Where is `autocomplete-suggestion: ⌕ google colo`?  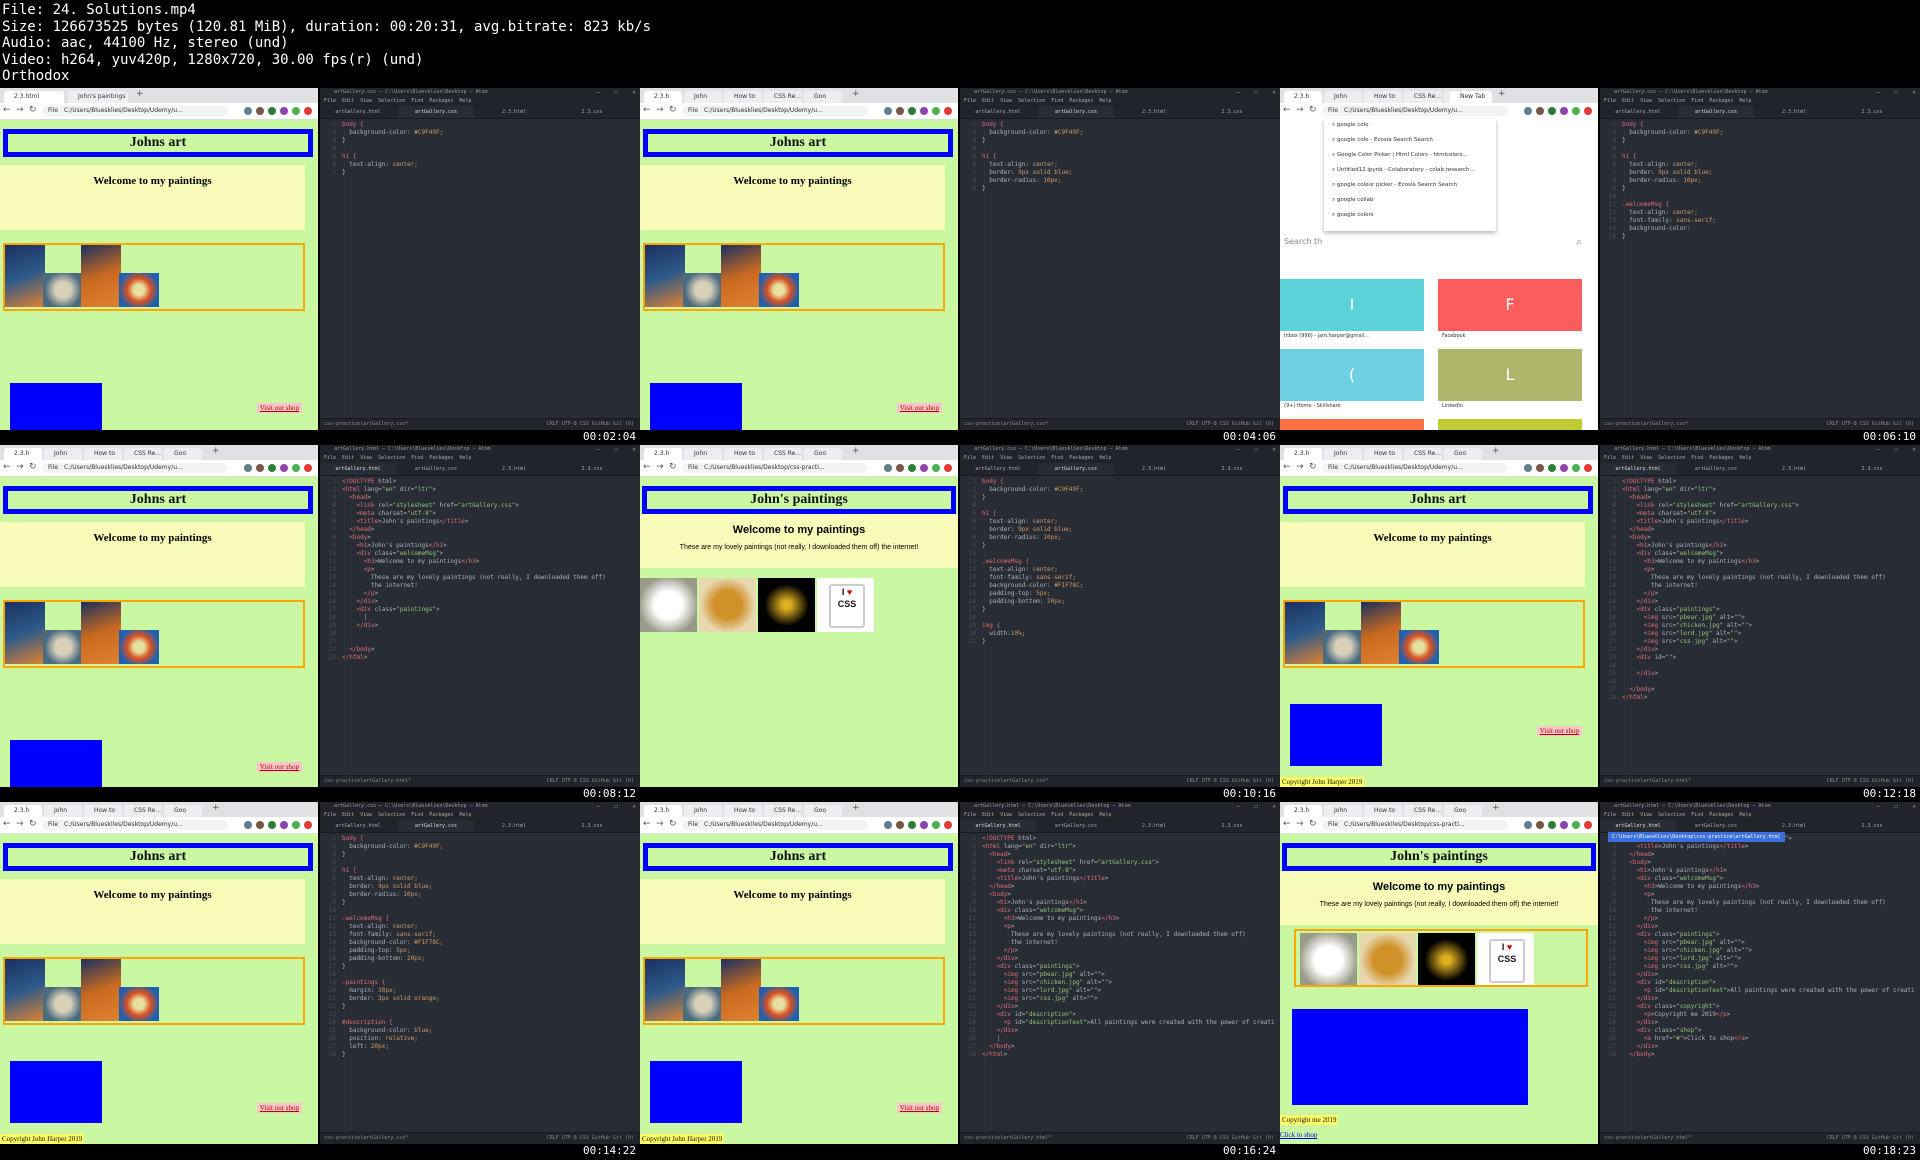
autocomplete-suggestion: ⌕ google colo is located at coordinates (1350, 125).